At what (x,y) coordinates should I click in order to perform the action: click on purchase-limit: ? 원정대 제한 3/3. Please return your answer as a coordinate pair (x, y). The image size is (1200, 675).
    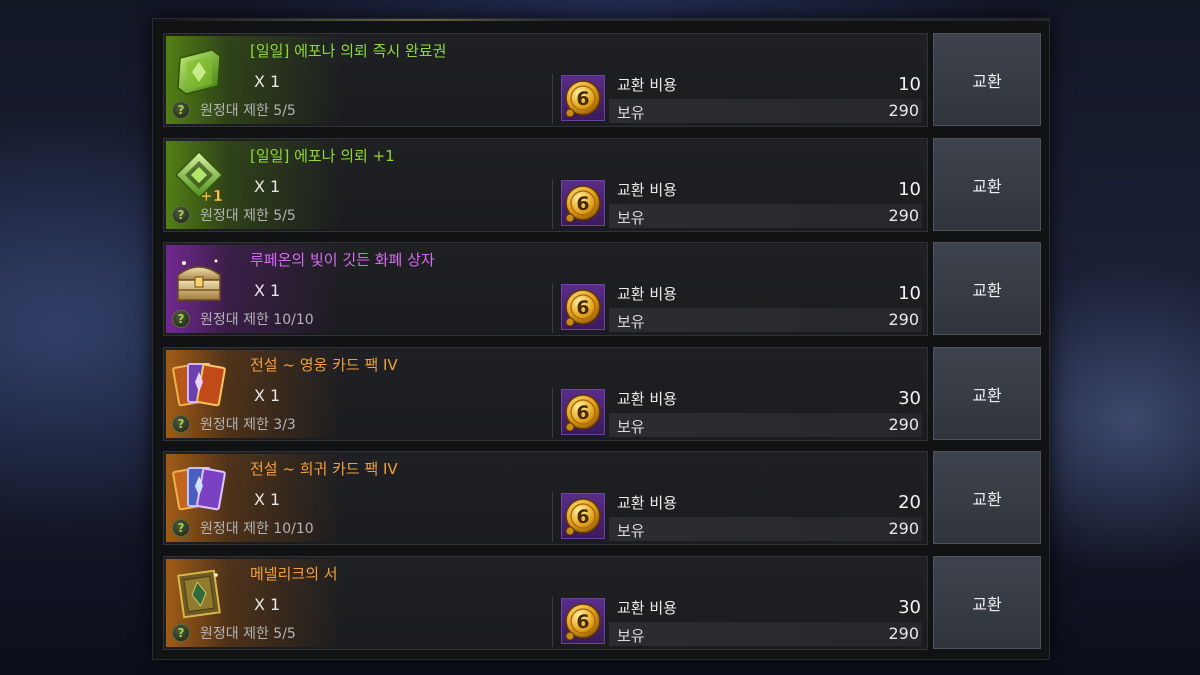
    Looking at the image, I should click on (234, 424).